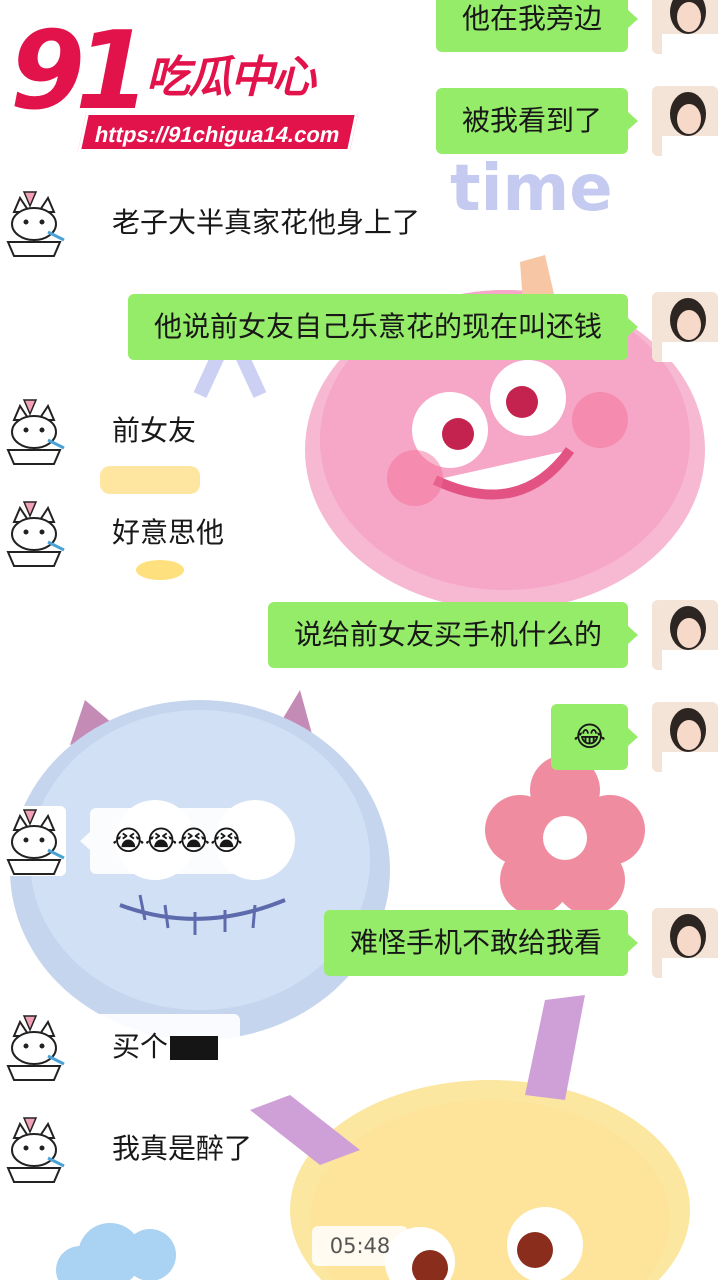 The width and height of the screenshot is (720, 1280). I want to click on message-bubble: 被我看到了, so click(537, 121).